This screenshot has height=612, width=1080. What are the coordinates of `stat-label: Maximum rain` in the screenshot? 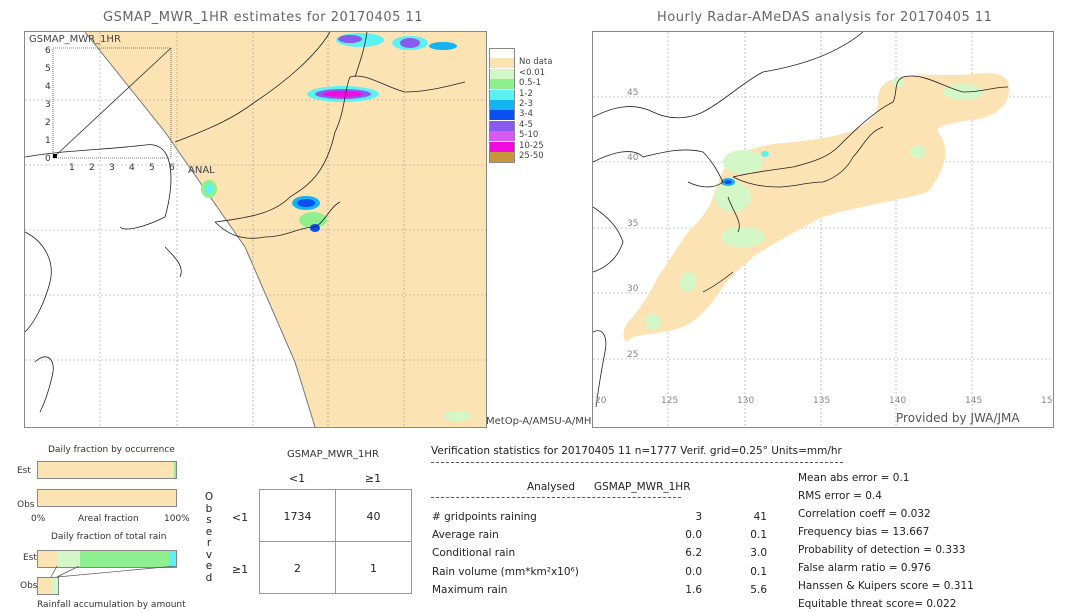 It's located at (470, 589).